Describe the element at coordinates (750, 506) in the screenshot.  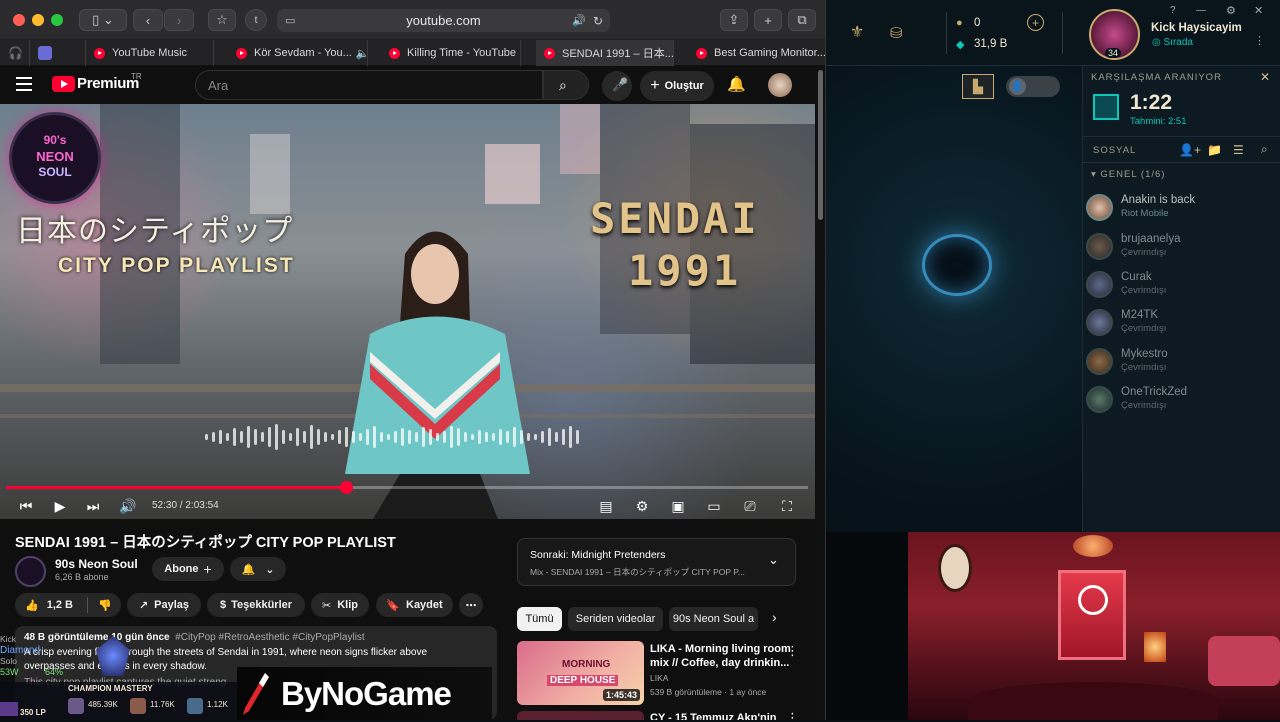
I see `airplay-icon: ⎚` at that location.